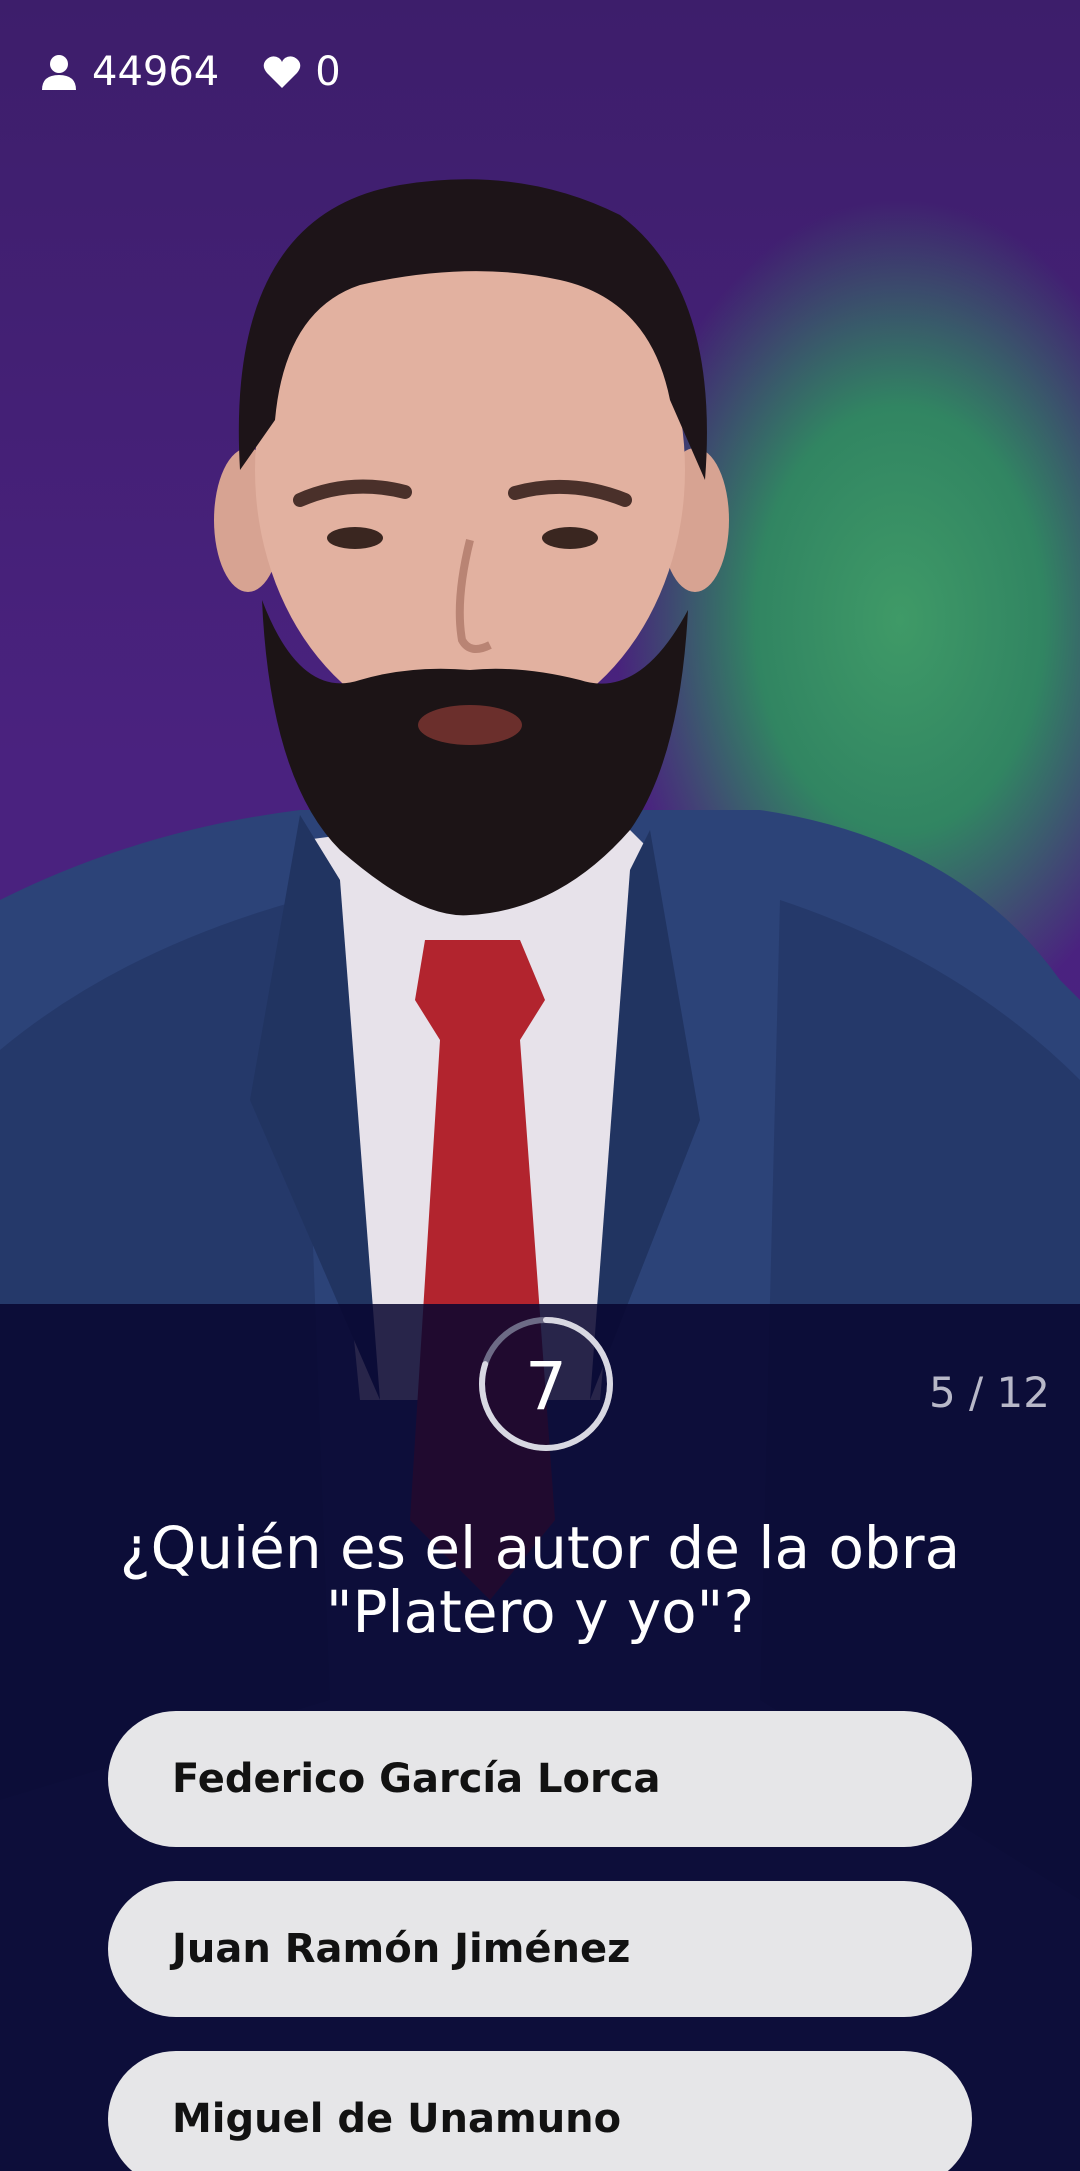  Describe the element at coordinates (282, 72) in the screenshot. I see `heart-icon` at that location.